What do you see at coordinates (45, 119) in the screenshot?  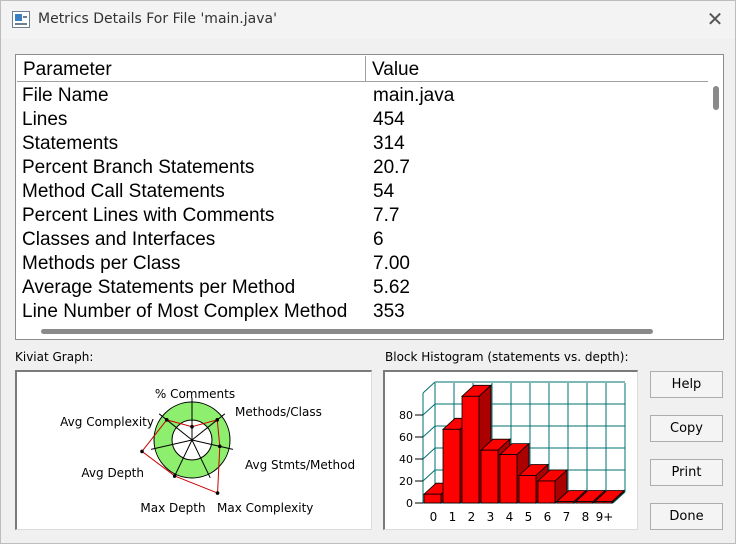 I see `parameter-cell: Lines` at bounding box center [45, 119].